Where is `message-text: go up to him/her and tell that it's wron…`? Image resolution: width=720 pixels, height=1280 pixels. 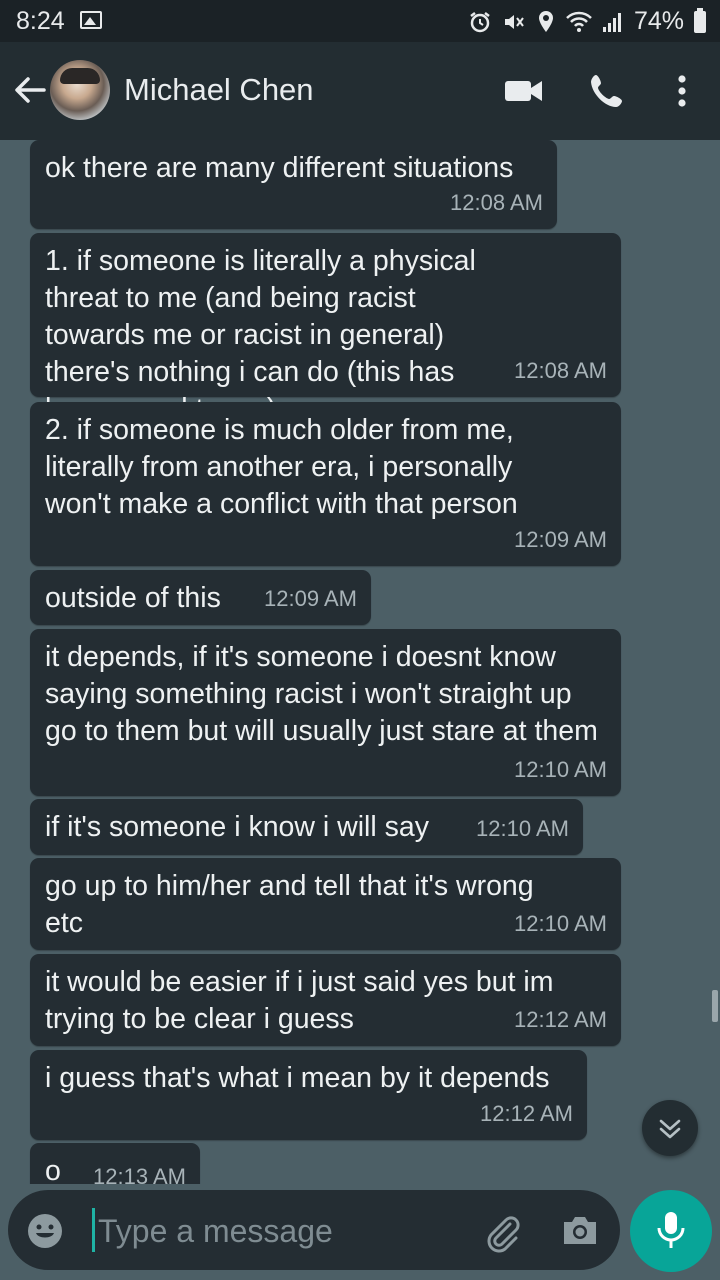
message-text: go up to him/her and tell that it's wron… is located at coordinates (289, 904).